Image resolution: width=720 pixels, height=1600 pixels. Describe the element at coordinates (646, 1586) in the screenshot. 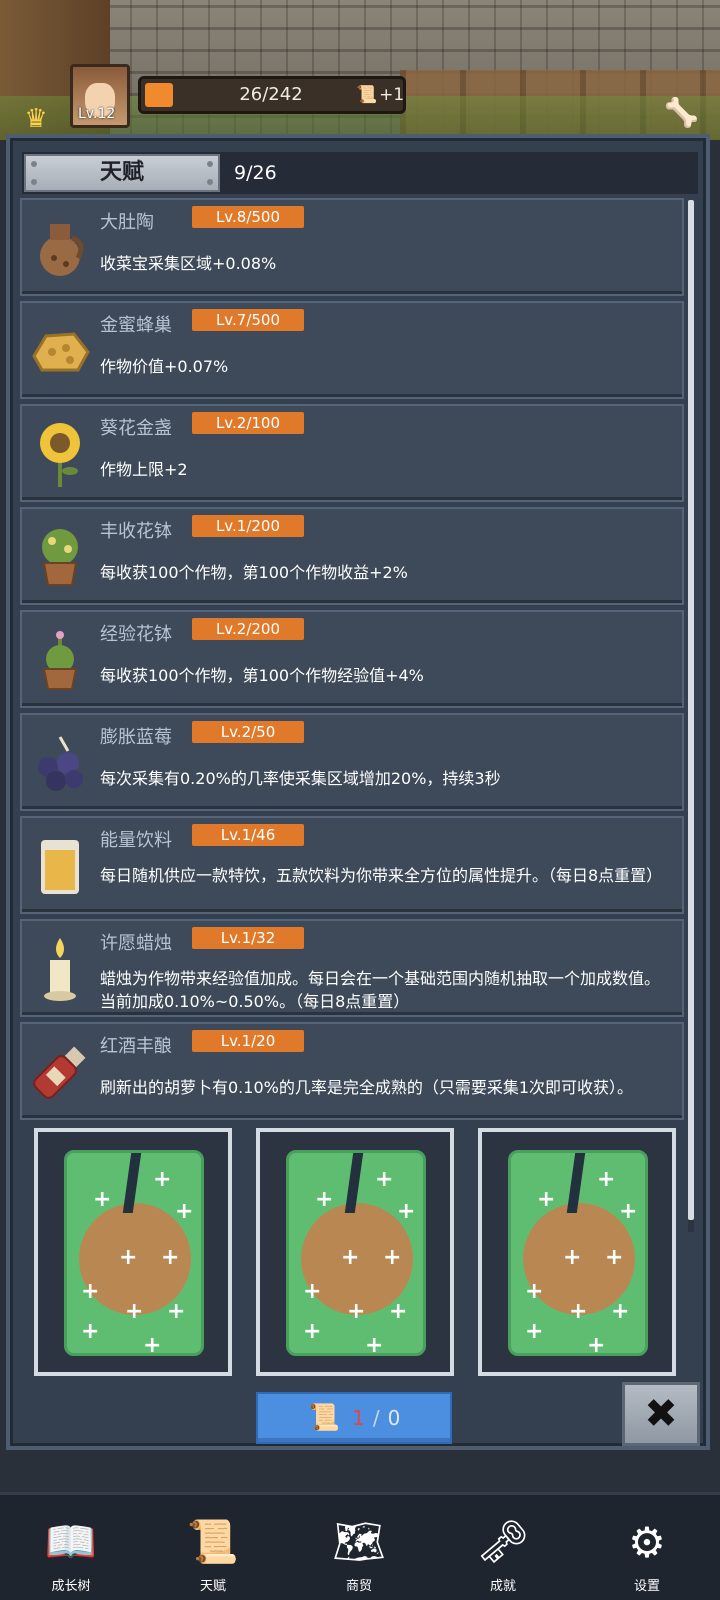

I see `nav-label: 设置` at that location.